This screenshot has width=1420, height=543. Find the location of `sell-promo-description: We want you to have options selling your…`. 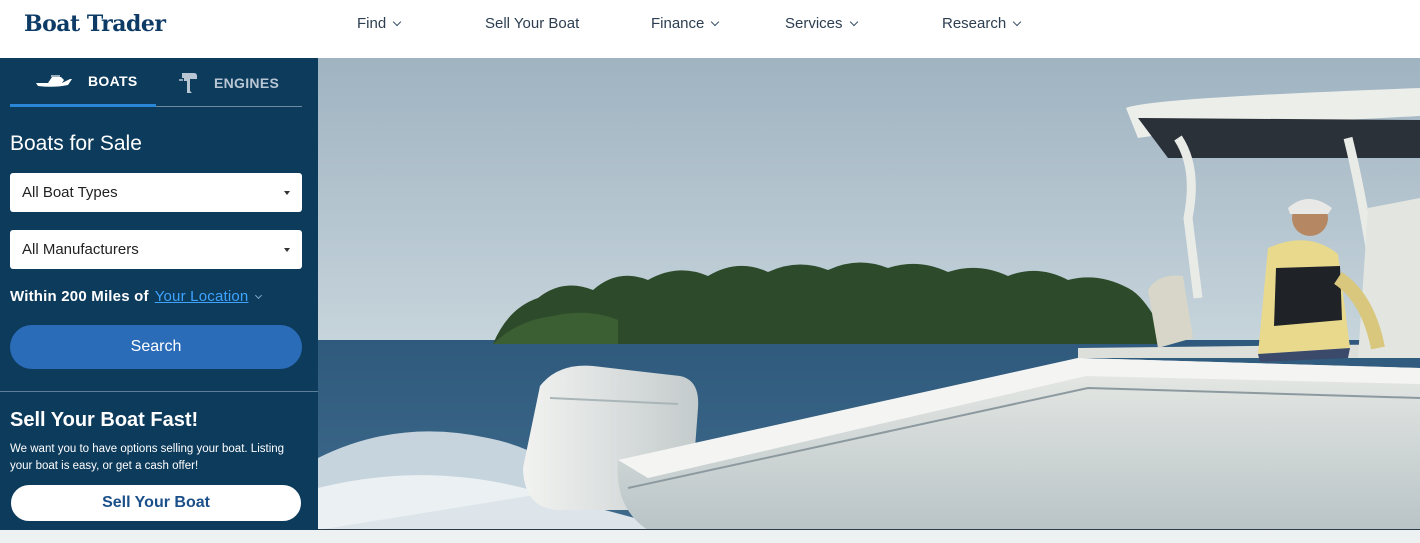

sell-promo-description: We want you to have options selling your… is located at coordinates (147, 457).